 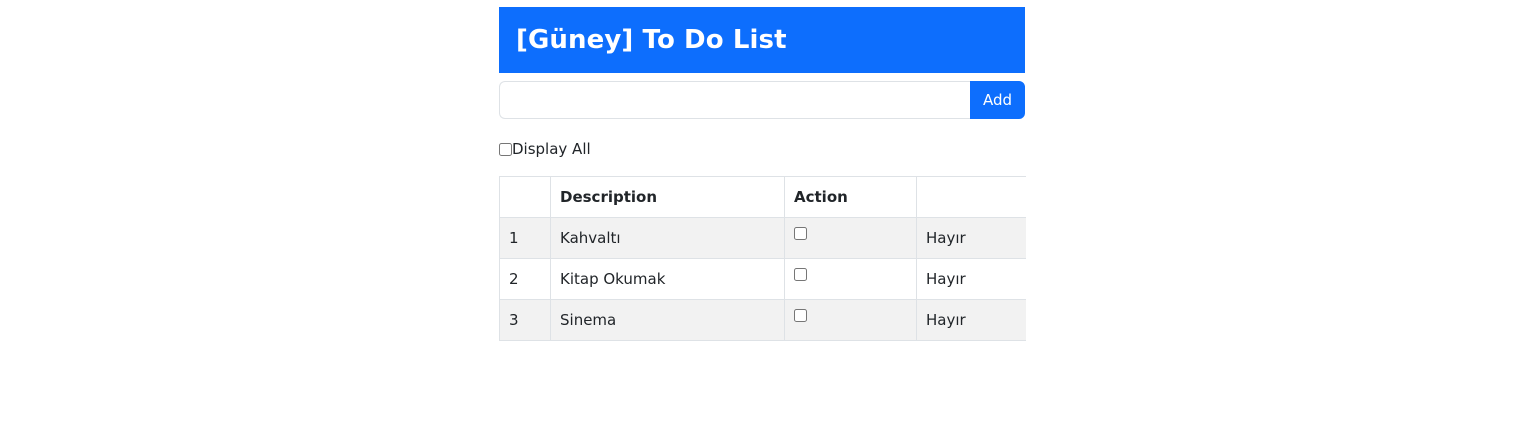 I want to click on table-row: 2 Kitap Okumak Hayır, so click(x=762, y=279).